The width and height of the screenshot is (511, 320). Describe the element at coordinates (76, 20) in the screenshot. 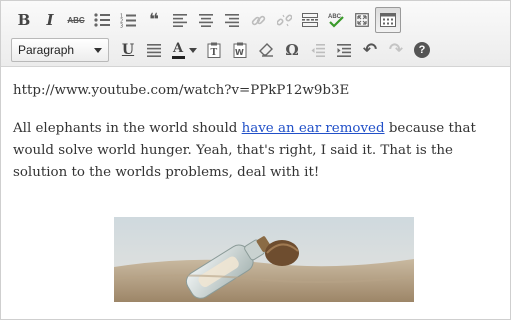

I see `strikethrough-icon: ABC` at that location.